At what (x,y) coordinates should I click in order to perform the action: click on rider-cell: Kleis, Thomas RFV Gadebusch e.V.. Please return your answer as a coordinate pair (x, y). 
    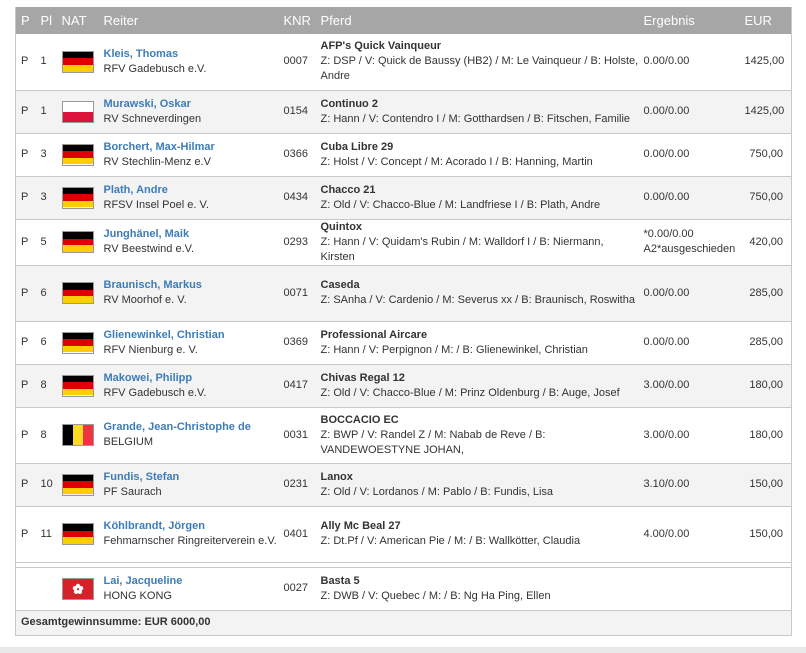
    Looking at the image, I should click on (188, 62).